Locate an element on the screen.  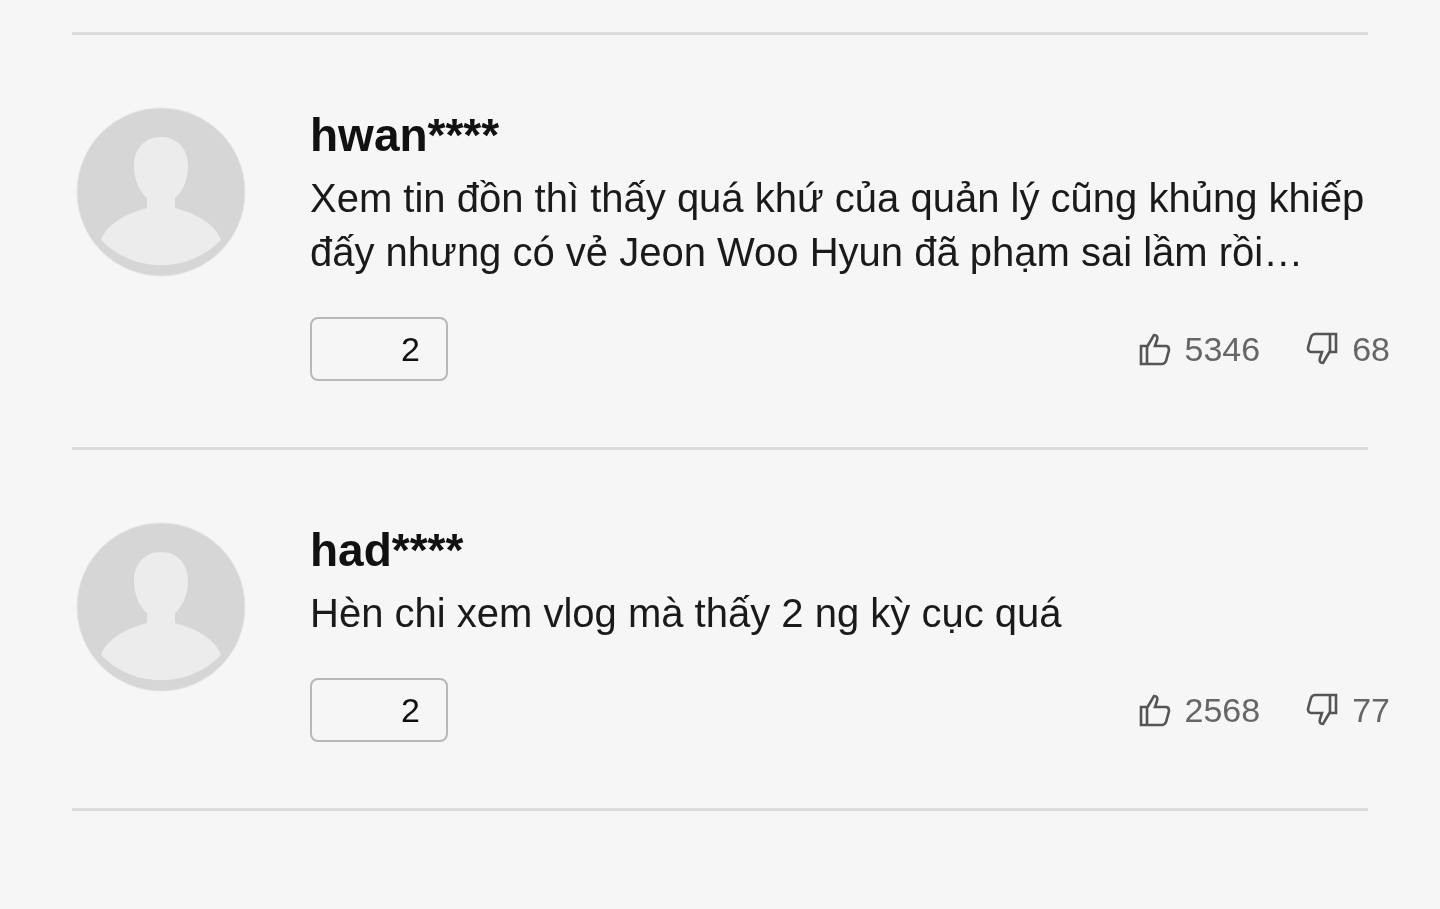
dislike-count: 68 is located at coordinates (1371, 349).